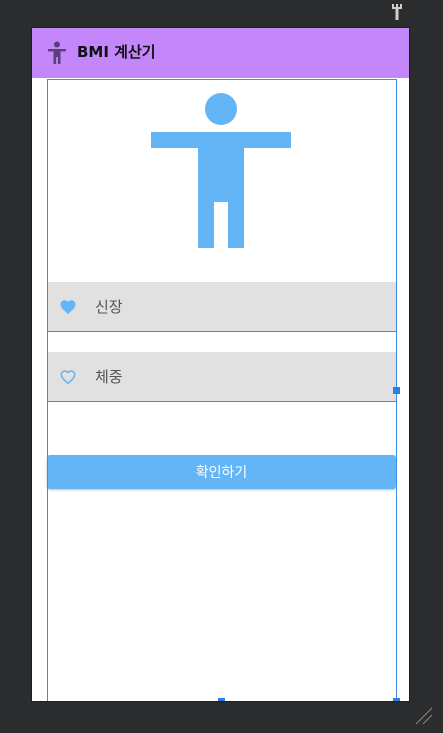 The height and width of the screenshot is (733, 443). Describe the element at coordinates (68, 377) in the screenshot. I see `heart-outline-icon` at that location.